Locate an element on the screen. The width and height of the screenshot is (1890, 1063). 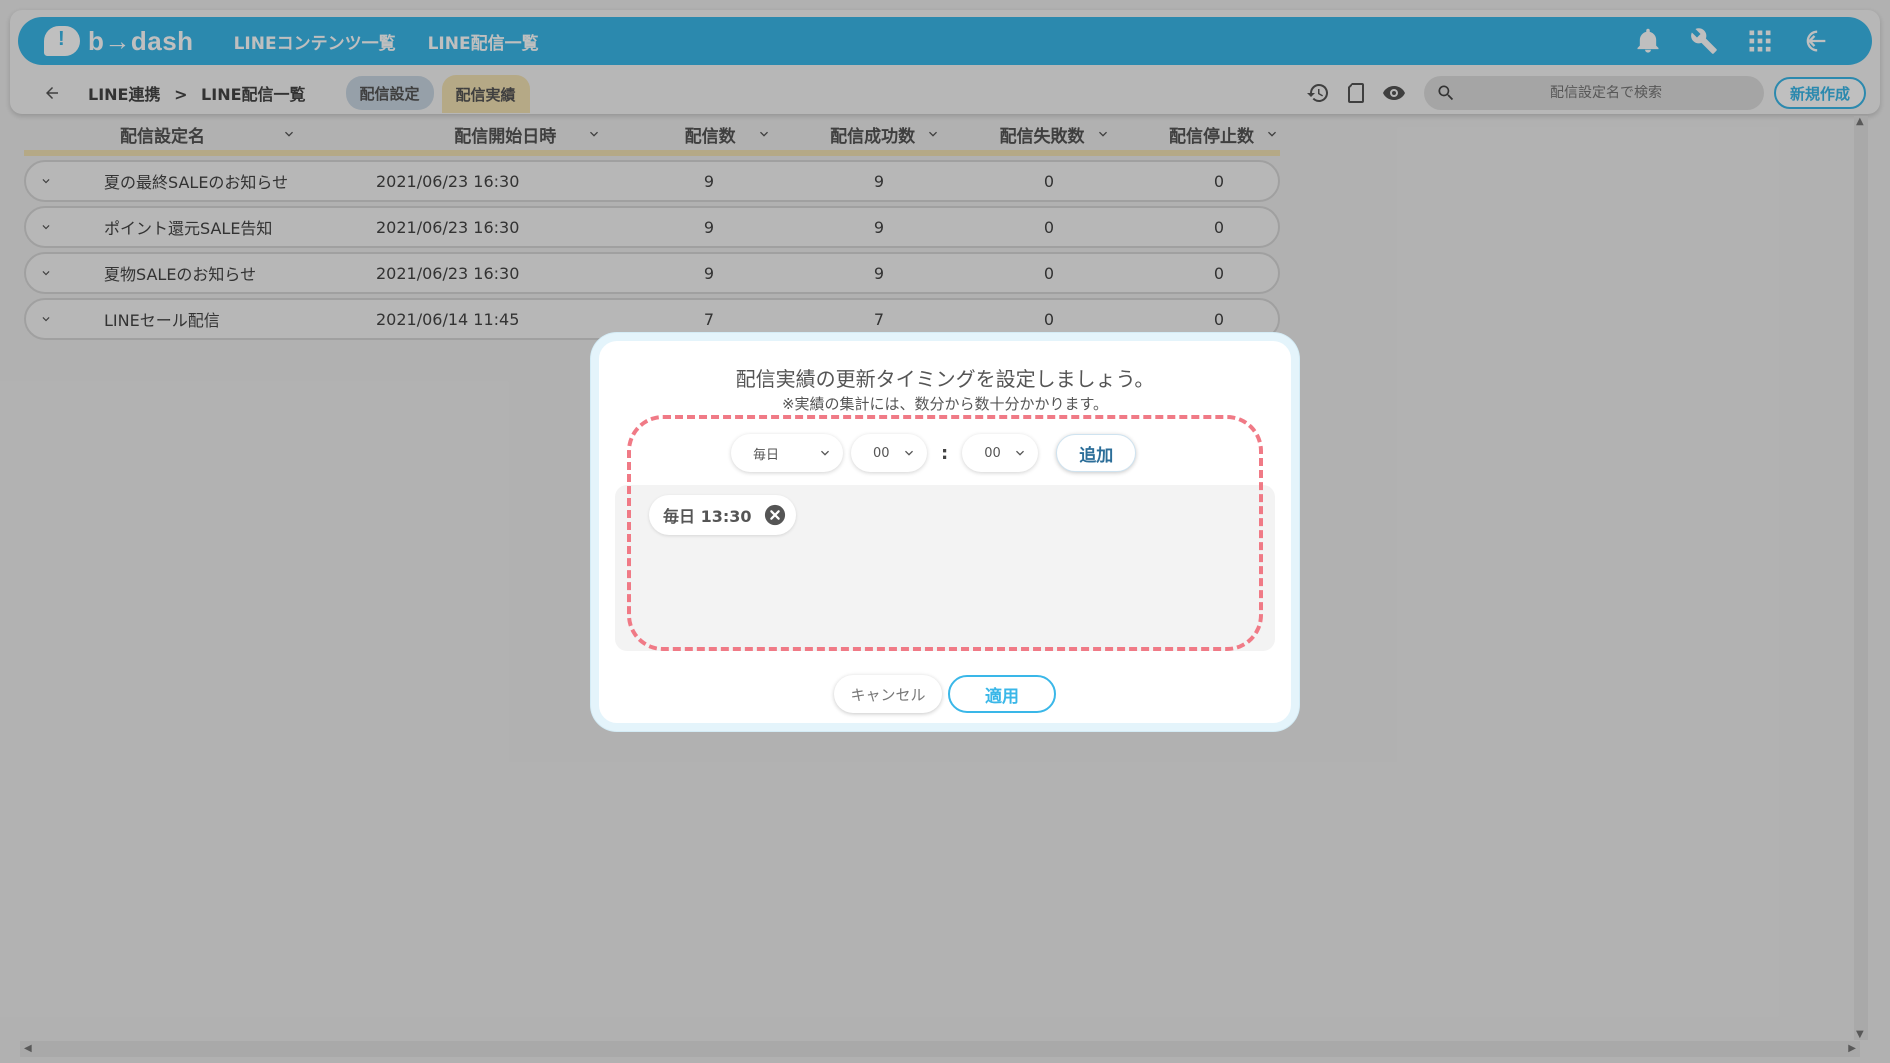
minute-select: 00 is located at coordinates (1000, 453).